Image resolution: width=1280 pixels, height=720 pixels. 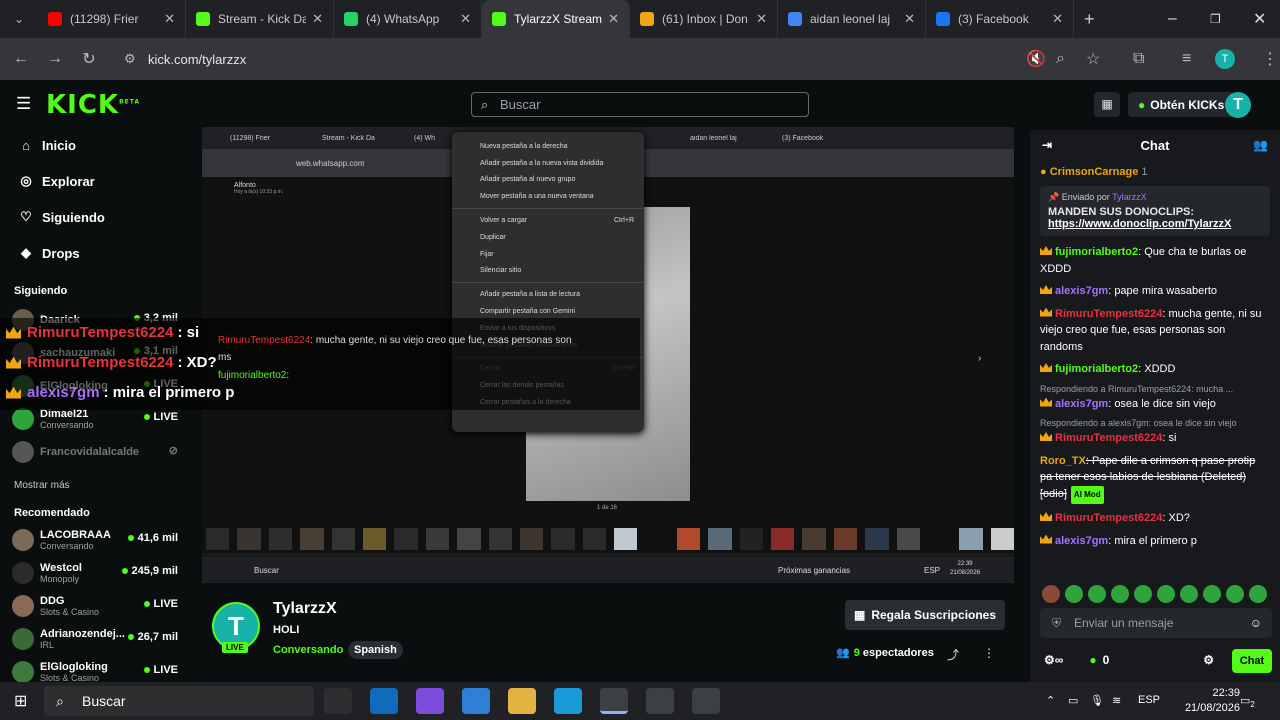 What do you see at coordinates (568, 701) in the screenshot?
I see `edge-icon` at bounding box center [568, 701].